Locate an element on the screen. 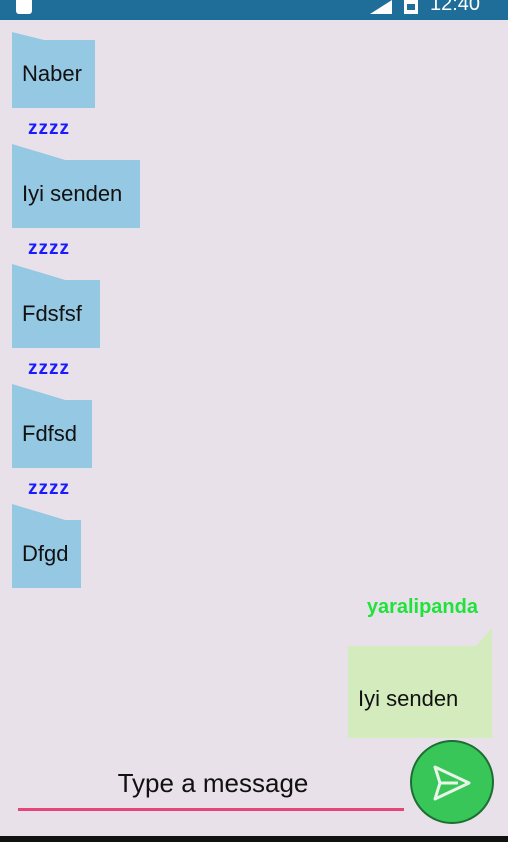 The width and height of the screenshot is (508, 842). my-message-bubble: Iyi senden is located at coordinates (420, 683).